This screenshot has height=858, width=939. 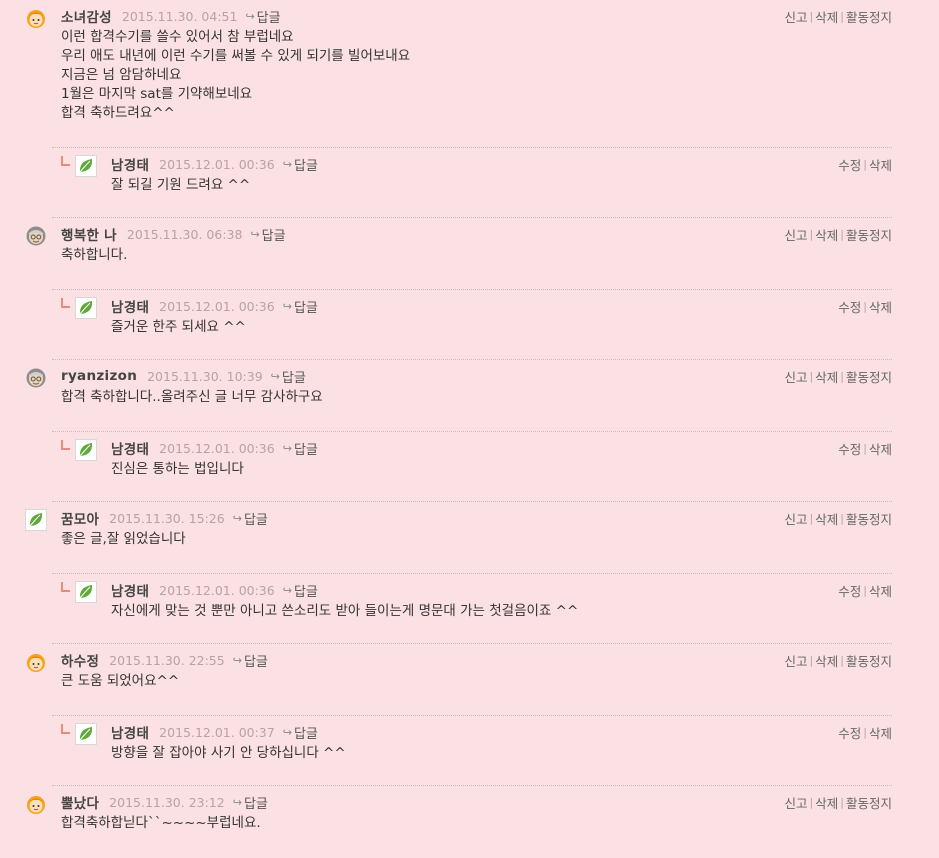 What do you see at coordinates (217, 732) in the screenshot?
I see `reply-date: 2015.12.01. 00:37` at bounding box center [217, 732].